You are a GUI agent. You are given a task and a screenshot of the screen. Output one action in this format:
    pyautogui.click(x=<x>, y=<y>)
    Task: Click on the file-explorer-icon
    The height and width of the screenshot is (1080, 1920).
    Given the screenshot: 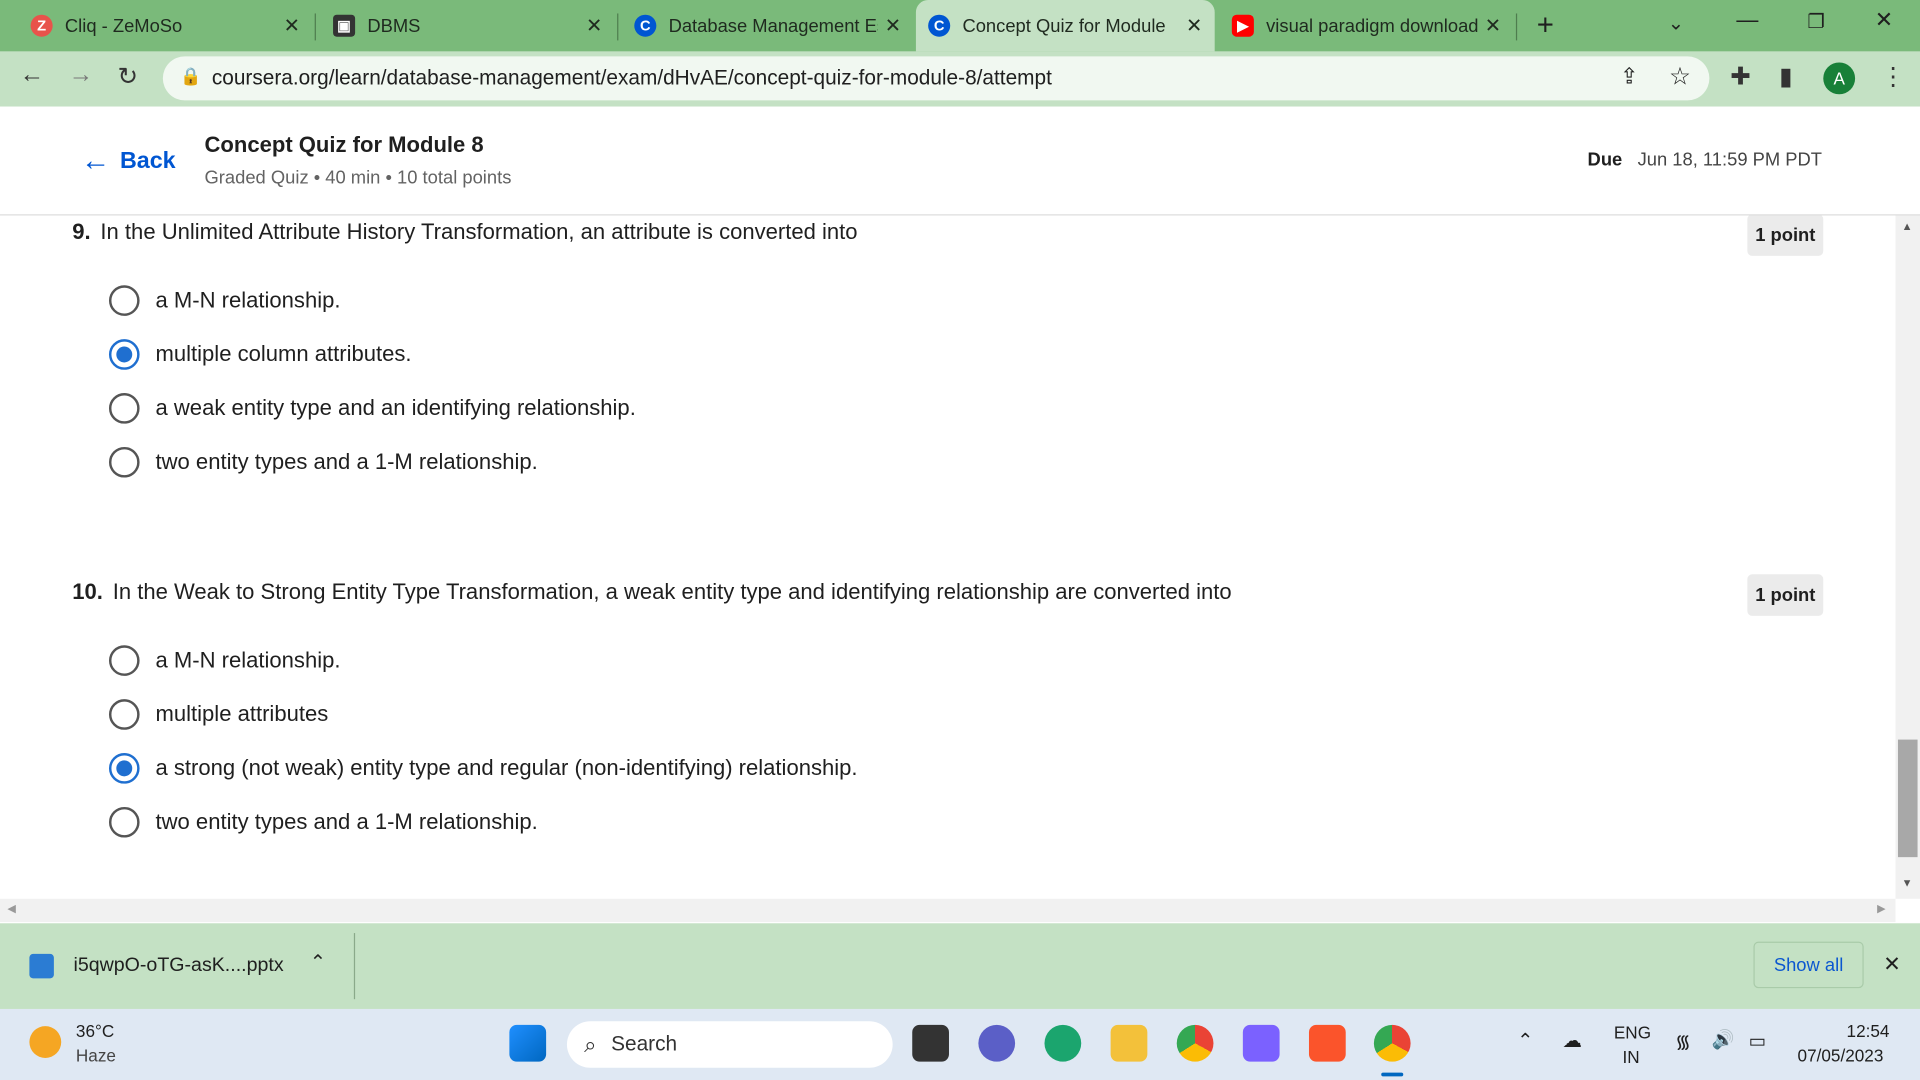 What is the action you would take?
    pyautogui.click(x=1129, y=1043)
    